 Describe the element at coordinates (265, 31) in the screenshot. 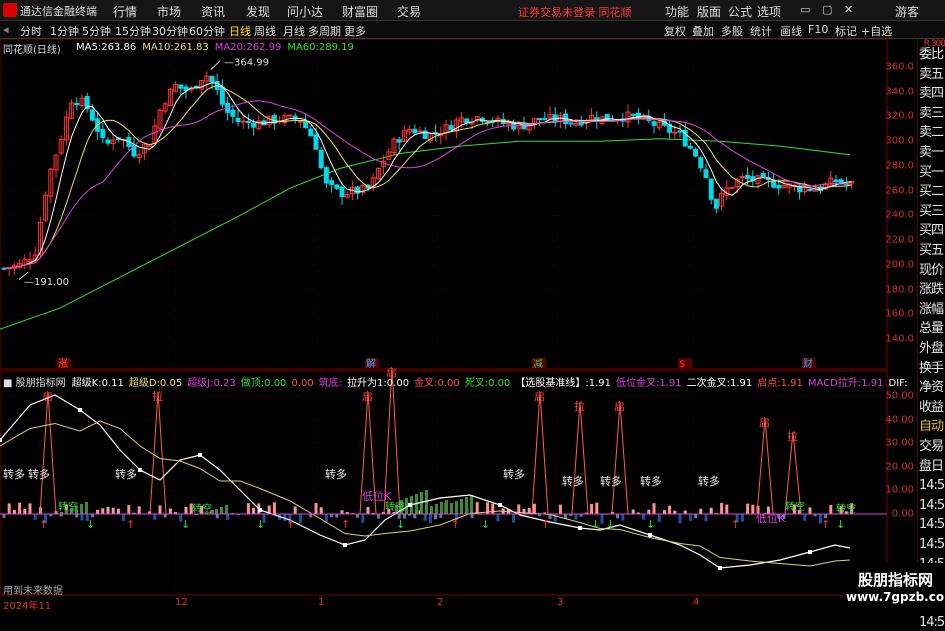

I see `period-tab-7: 周线` at that location.